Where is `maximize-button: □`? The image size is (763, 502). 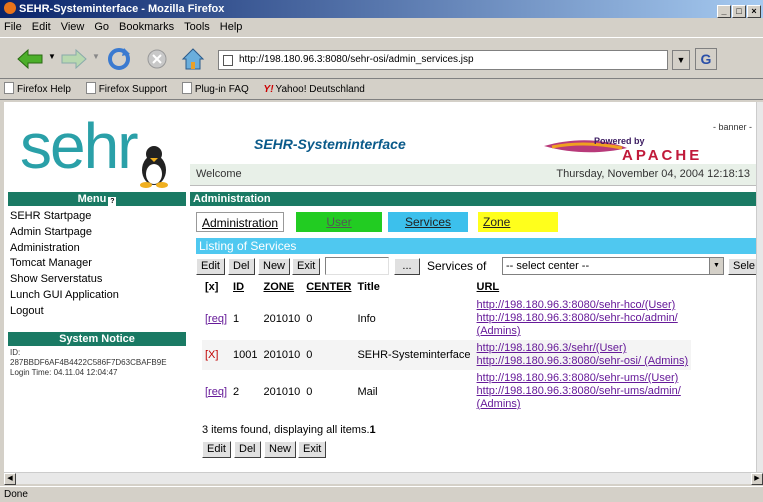
maximize-button: □ is located at coordinates (739, 11).